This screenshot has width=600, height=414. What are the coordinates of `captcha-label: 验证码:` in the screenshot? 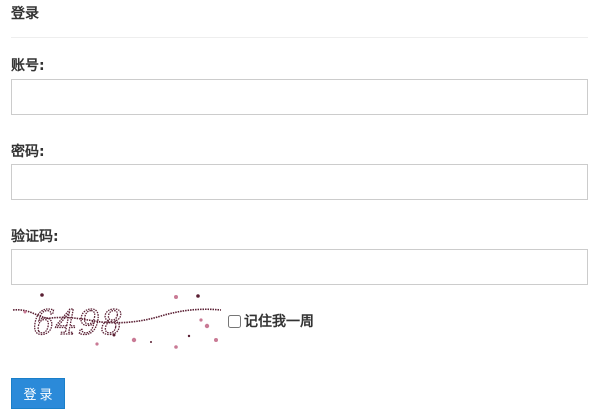 It's located at (35, 237).